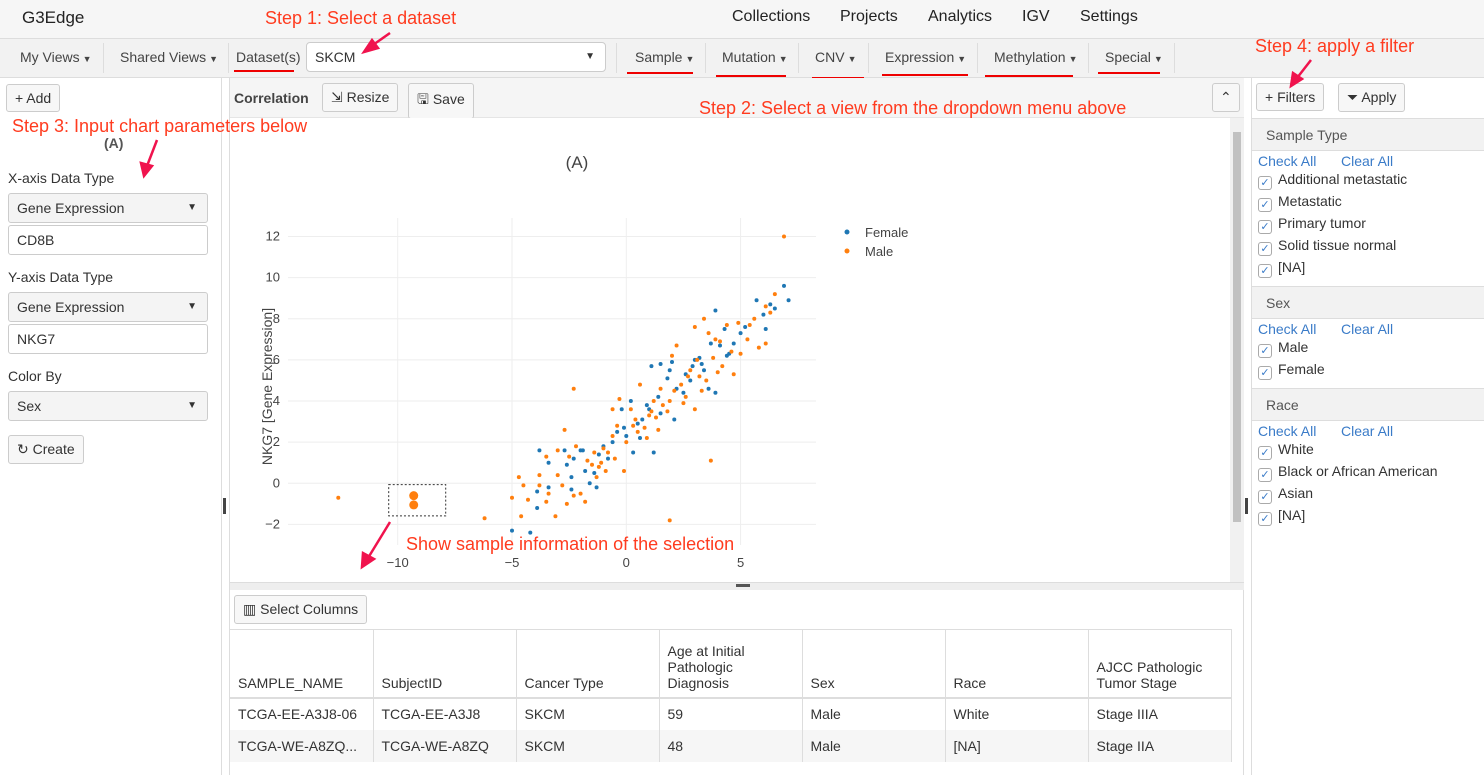 This screenshot has width=1484, height=775. Describe the element at coordinates (1368, 302) in the screenshot. I see `filter-group-header: Sex` at that location.